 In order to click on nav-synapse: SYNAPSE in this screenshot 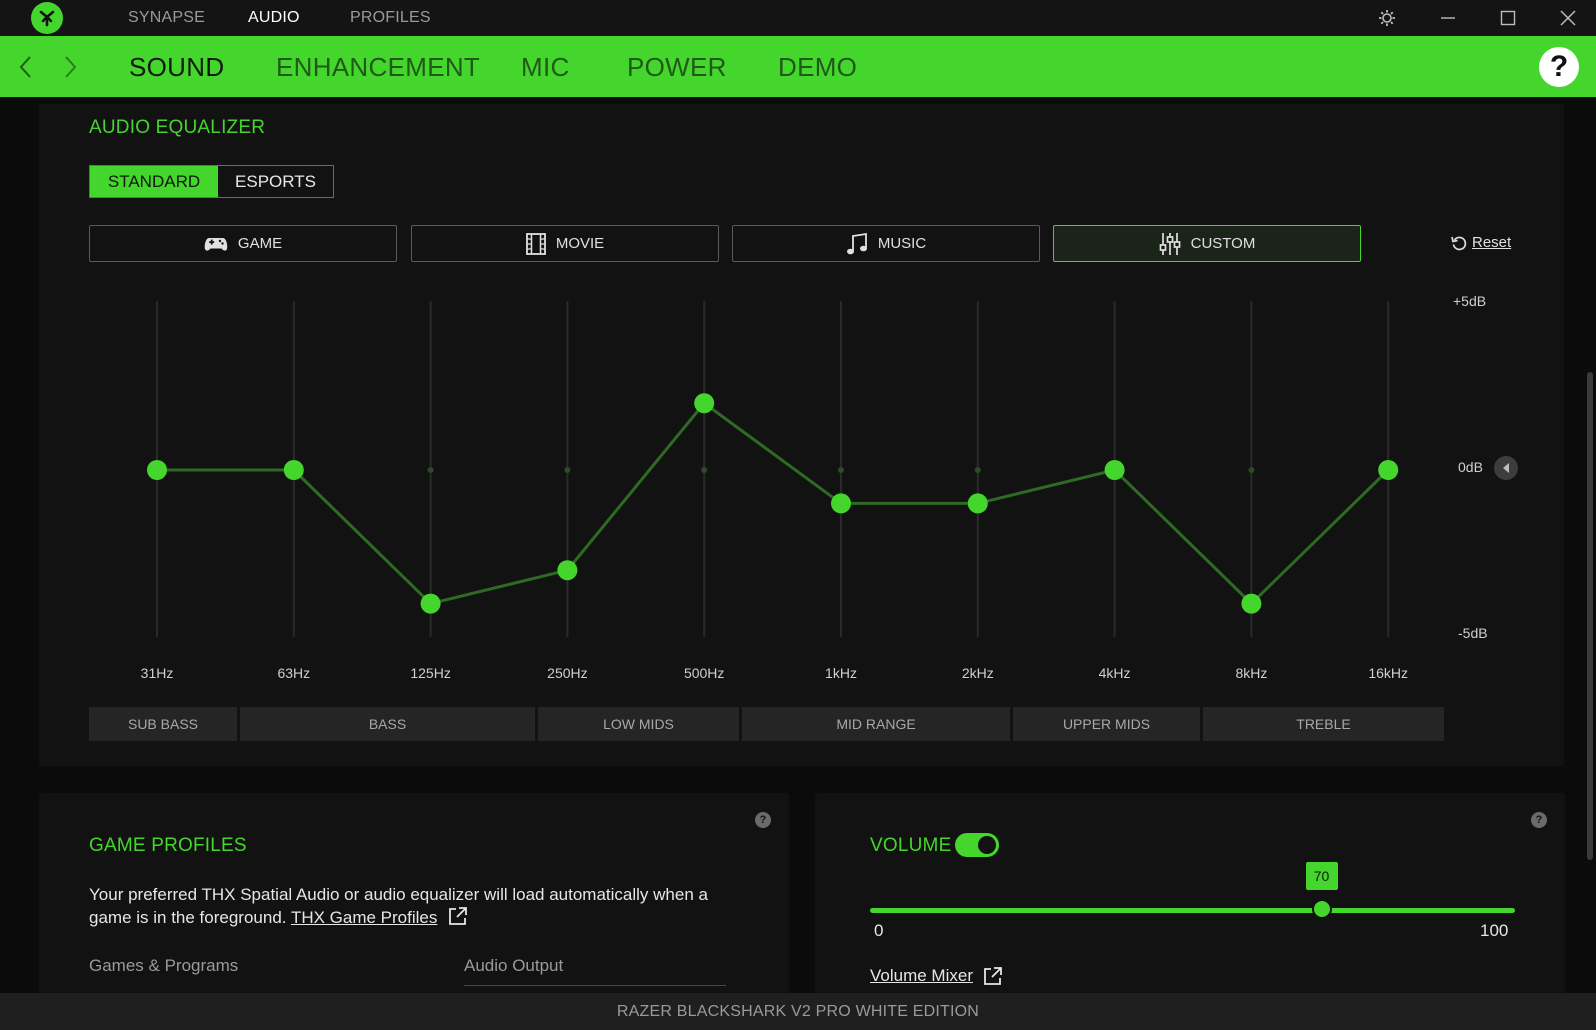, I will do `click(166, 18)`.